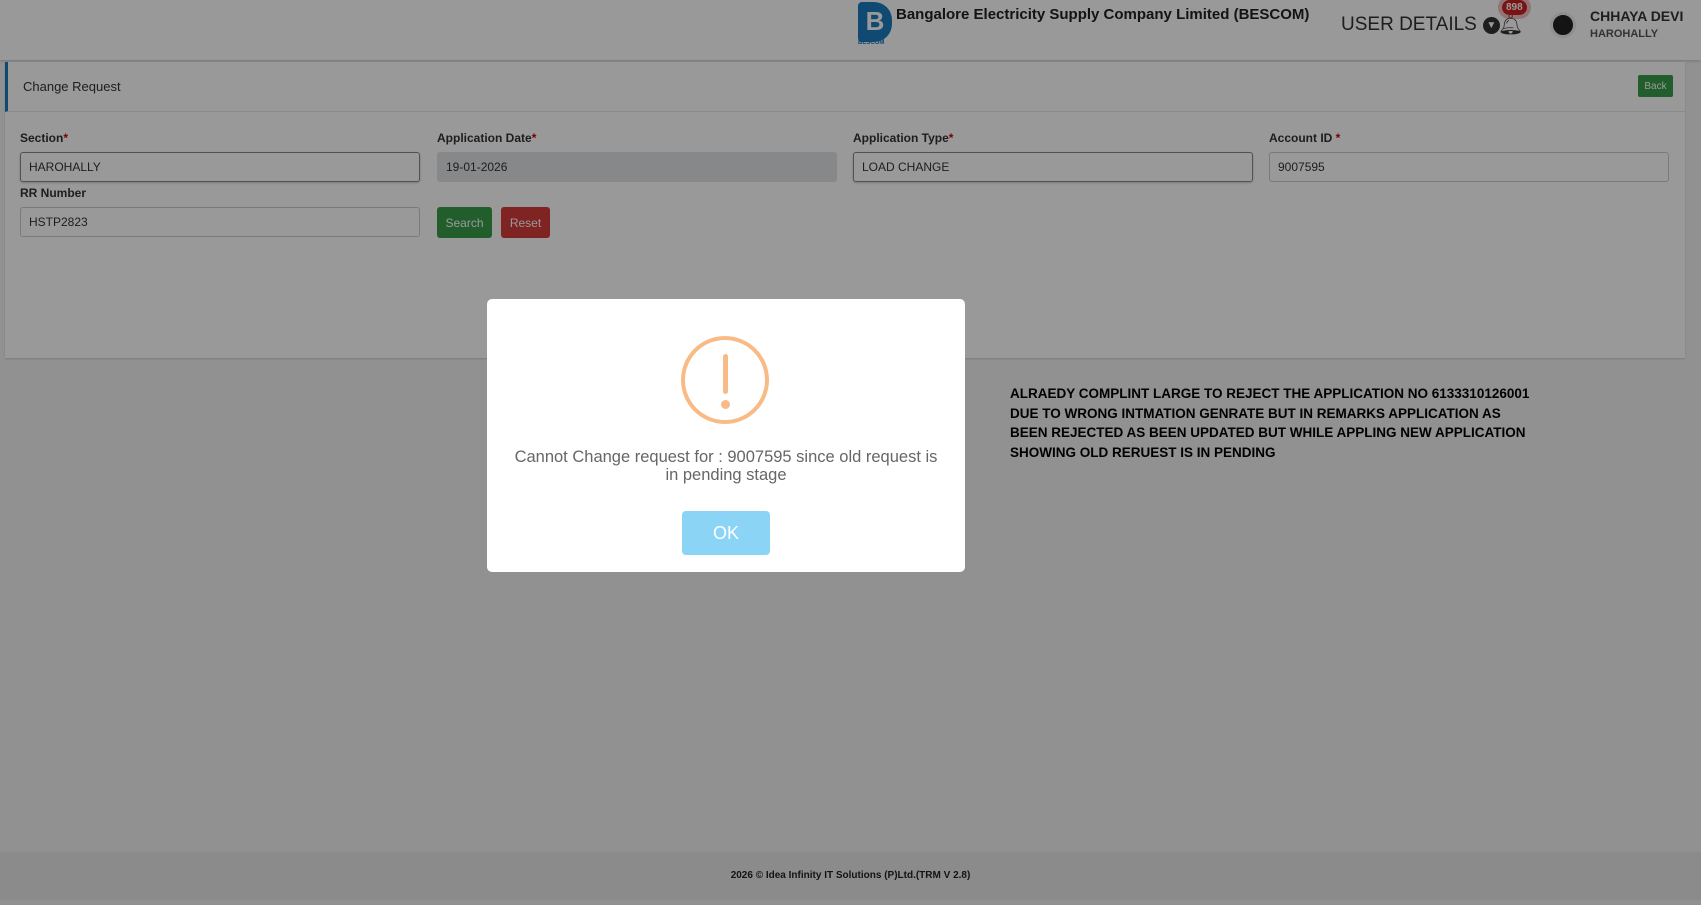  What do you see at coordinates (725, 380) in the screenshot?
I see `warning-icon` at bounding box center [725, 380].